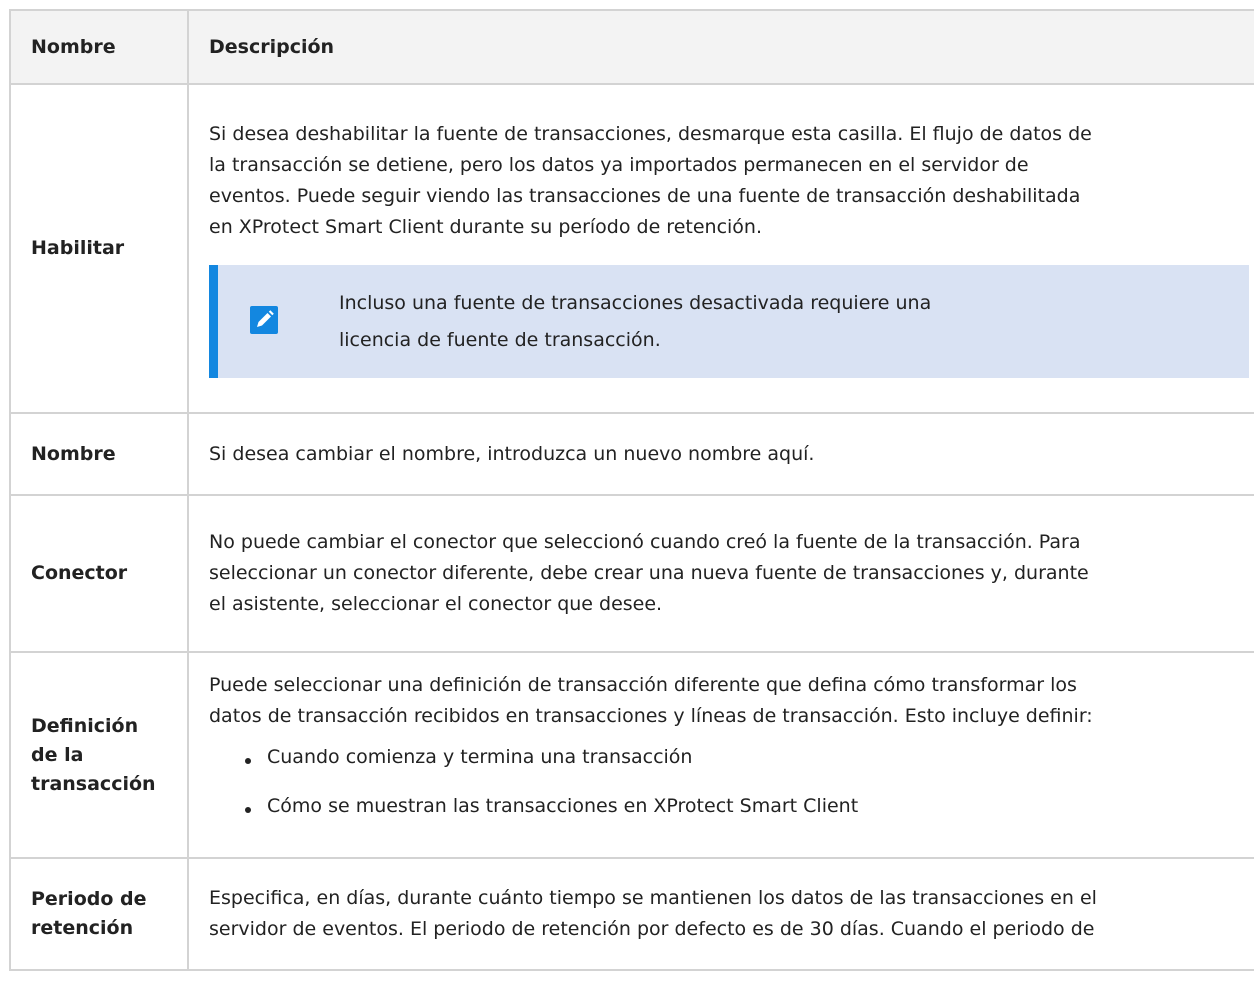  Describe the element at coordinates (82, 928) in the screenshot. I see `name-line: retención` at that location.